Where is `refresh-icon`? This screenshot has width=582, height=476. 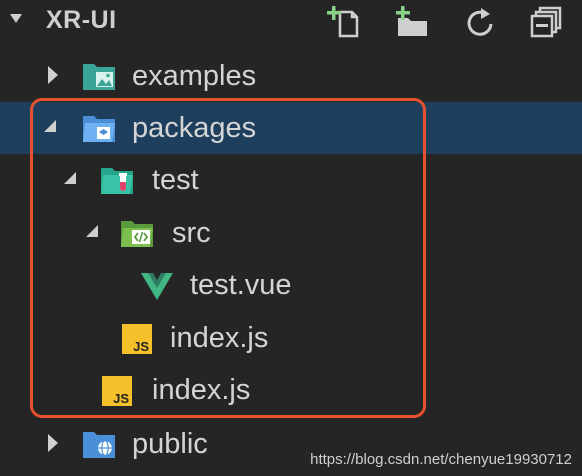 refresh-icon is located at coordinates (480, 22).